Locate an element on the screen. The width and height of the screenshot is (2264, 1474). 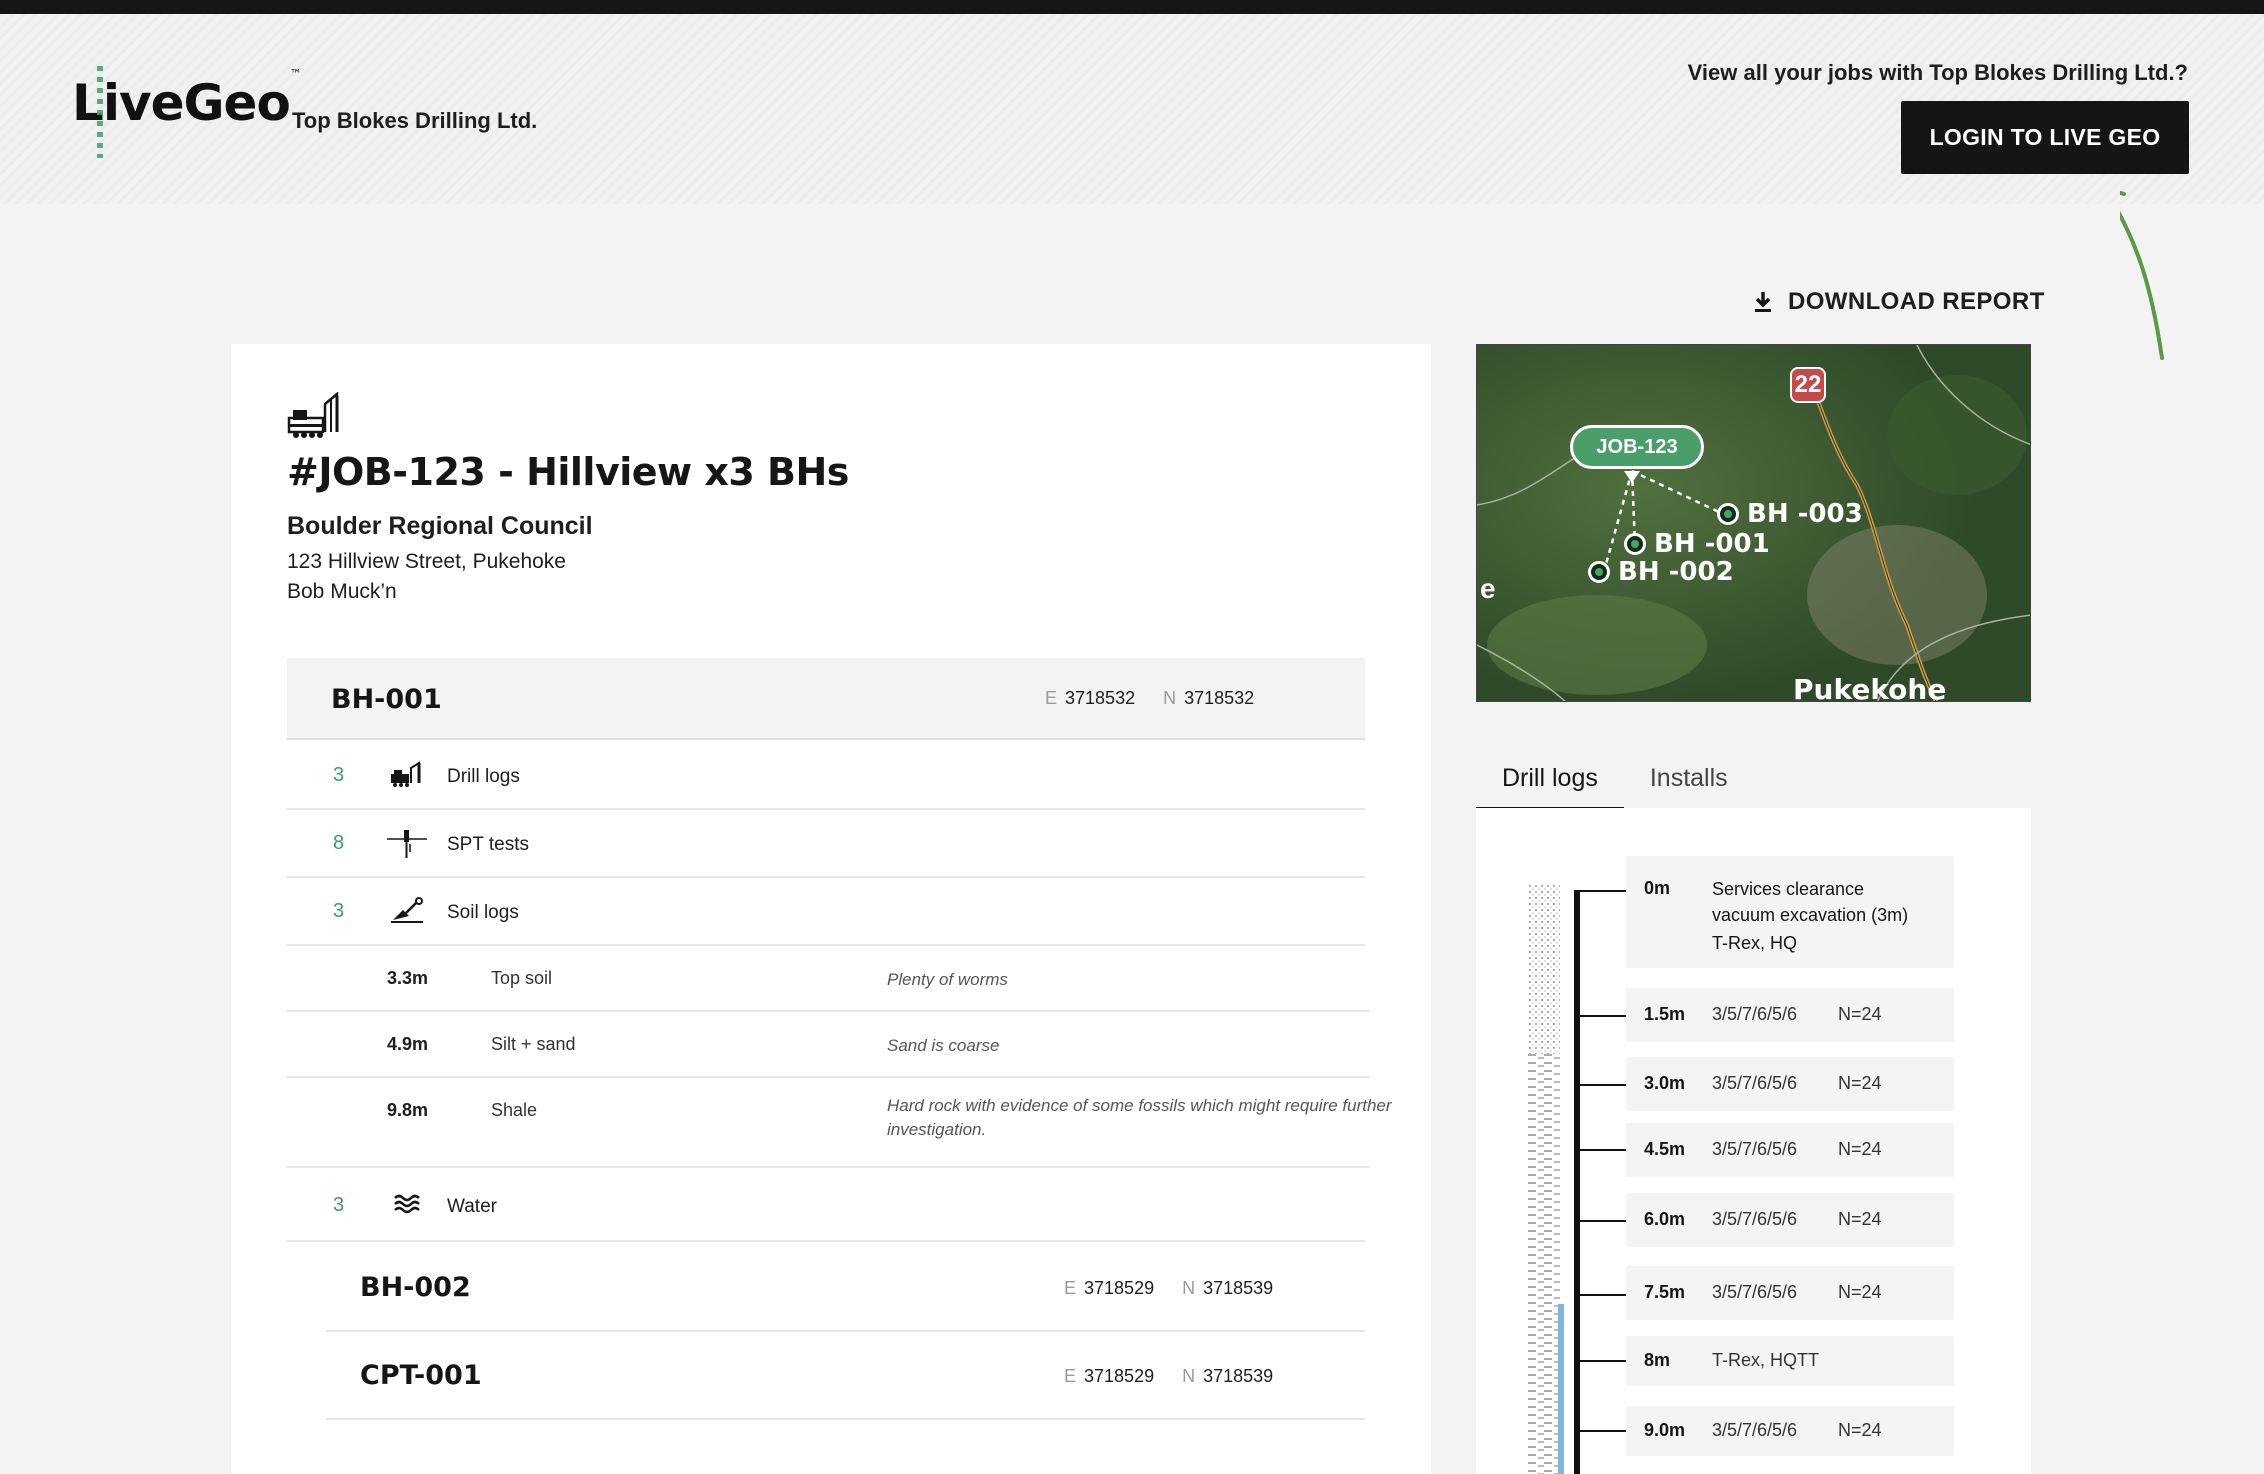
soil-type: Shale is located at coordinates (514, 1110).